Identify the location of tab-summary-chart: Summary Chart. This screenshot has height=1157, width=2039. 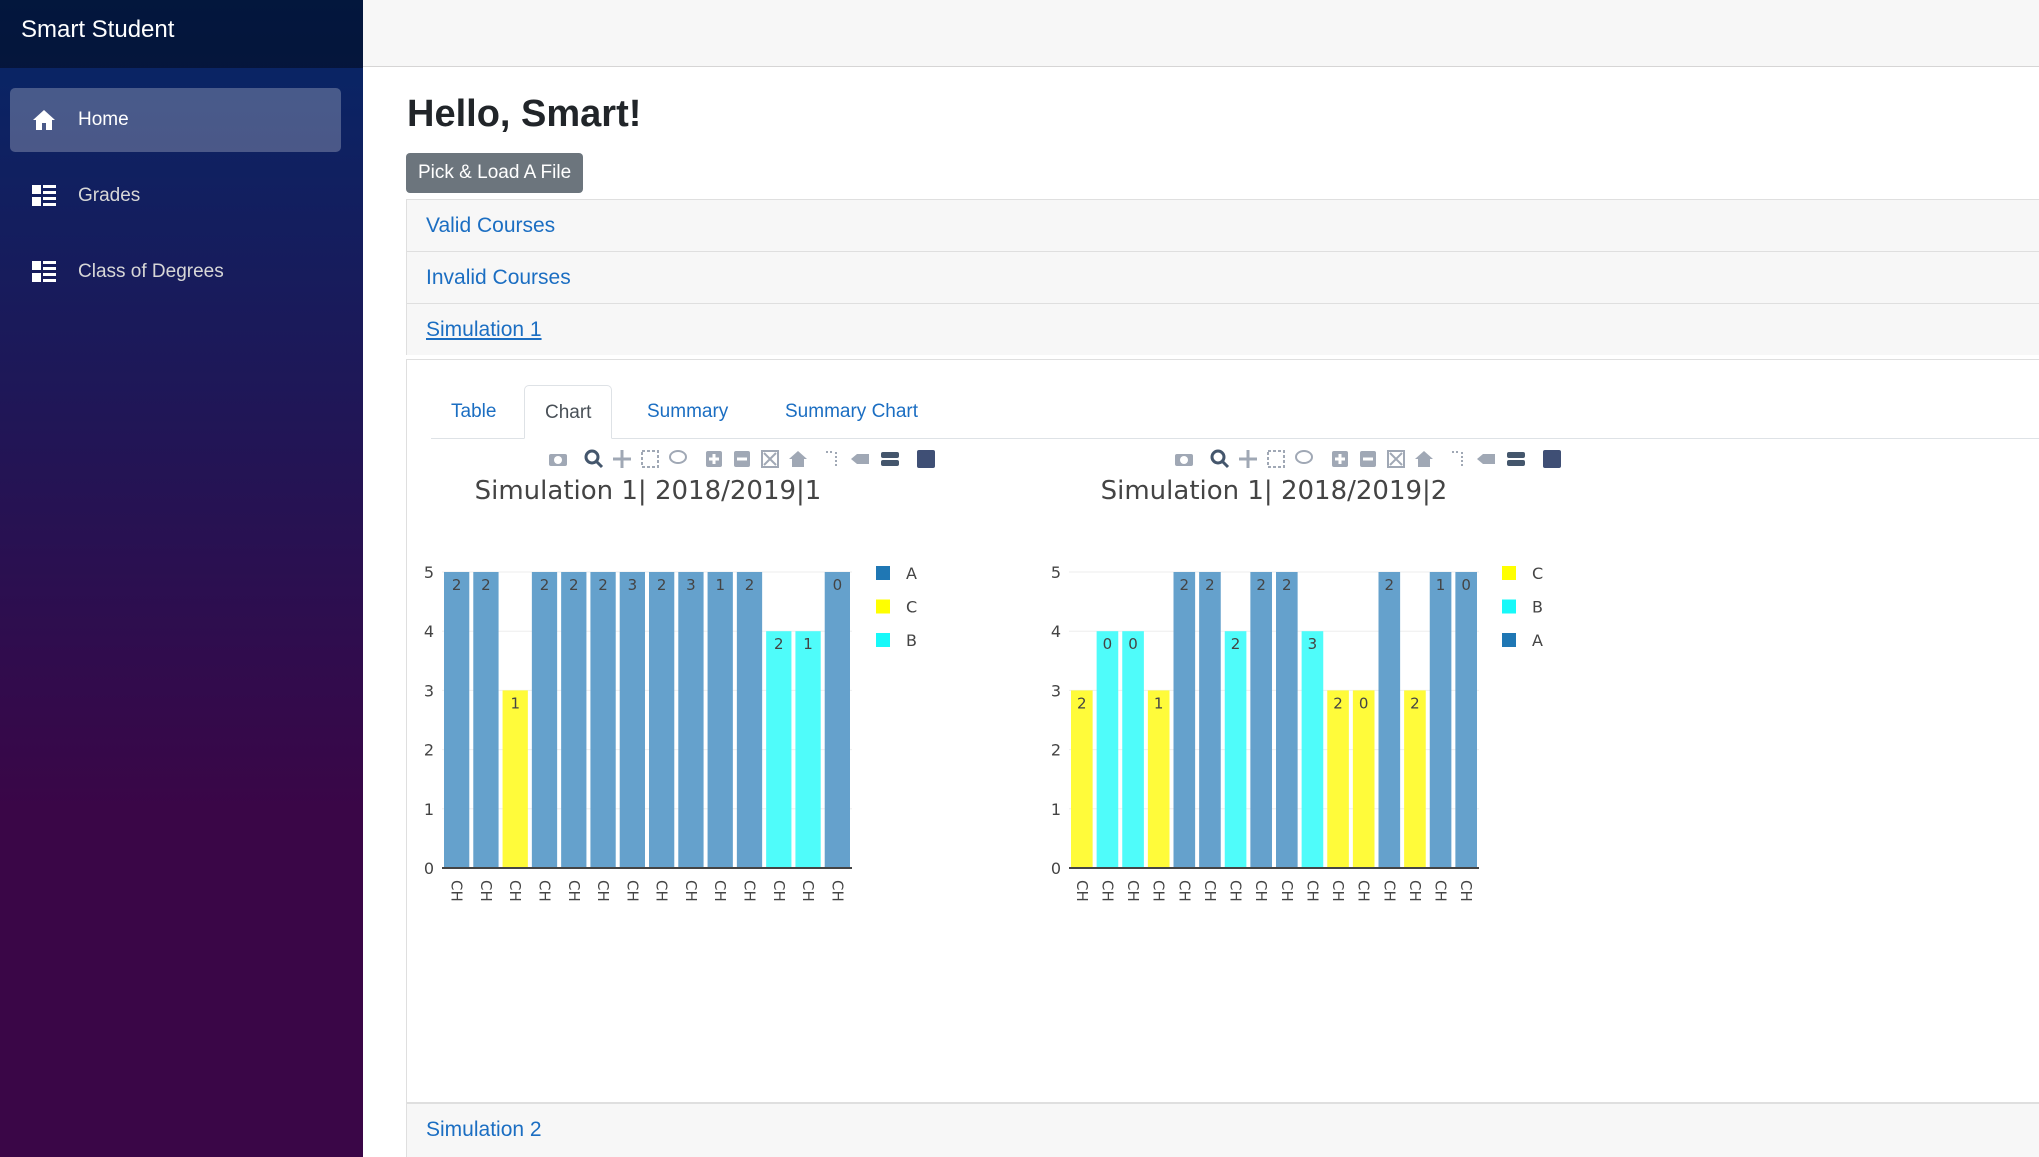
(851, 412).